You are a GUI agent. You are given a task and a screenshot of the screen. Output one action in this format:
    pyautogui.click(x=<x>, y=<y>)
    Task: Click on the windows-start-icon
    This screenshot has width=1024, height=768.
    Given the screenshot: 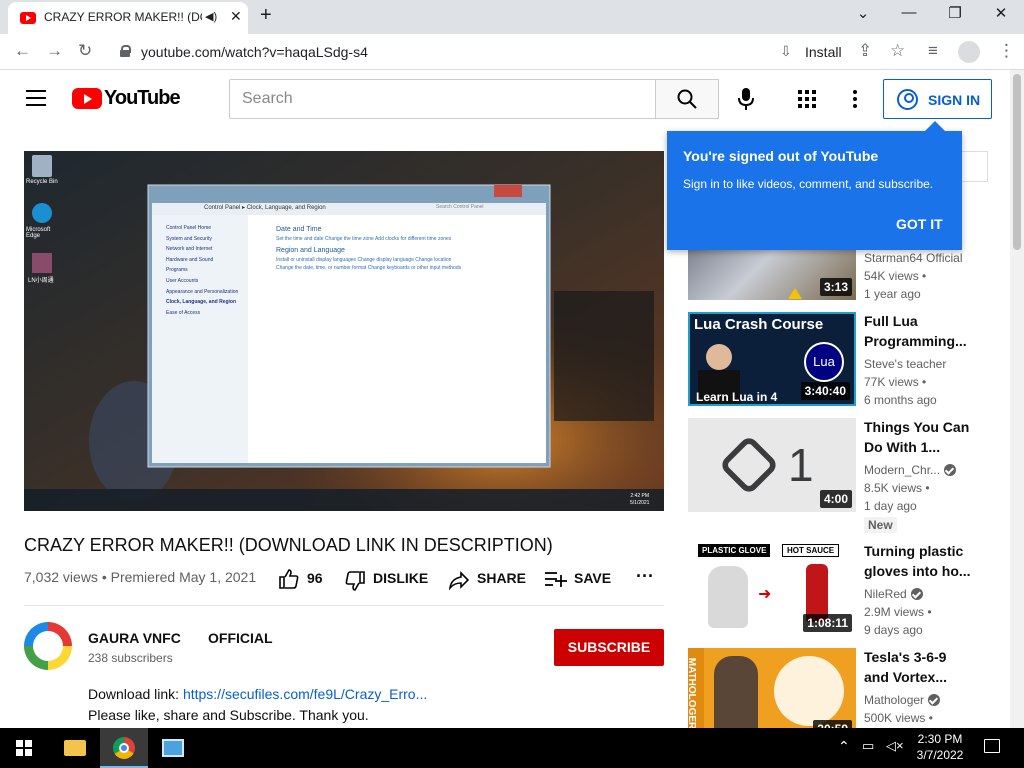 What is the action you would take?
    pyautogui.click(x=24, y=748)
    